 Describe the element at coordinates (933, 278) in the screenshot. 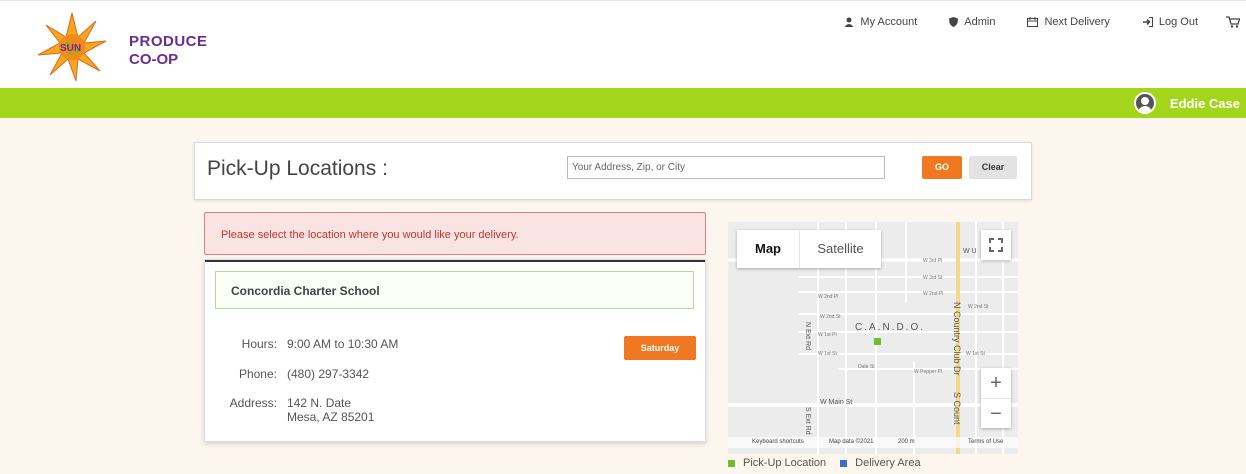

I see `svg-text: W 3rd St` at that location.